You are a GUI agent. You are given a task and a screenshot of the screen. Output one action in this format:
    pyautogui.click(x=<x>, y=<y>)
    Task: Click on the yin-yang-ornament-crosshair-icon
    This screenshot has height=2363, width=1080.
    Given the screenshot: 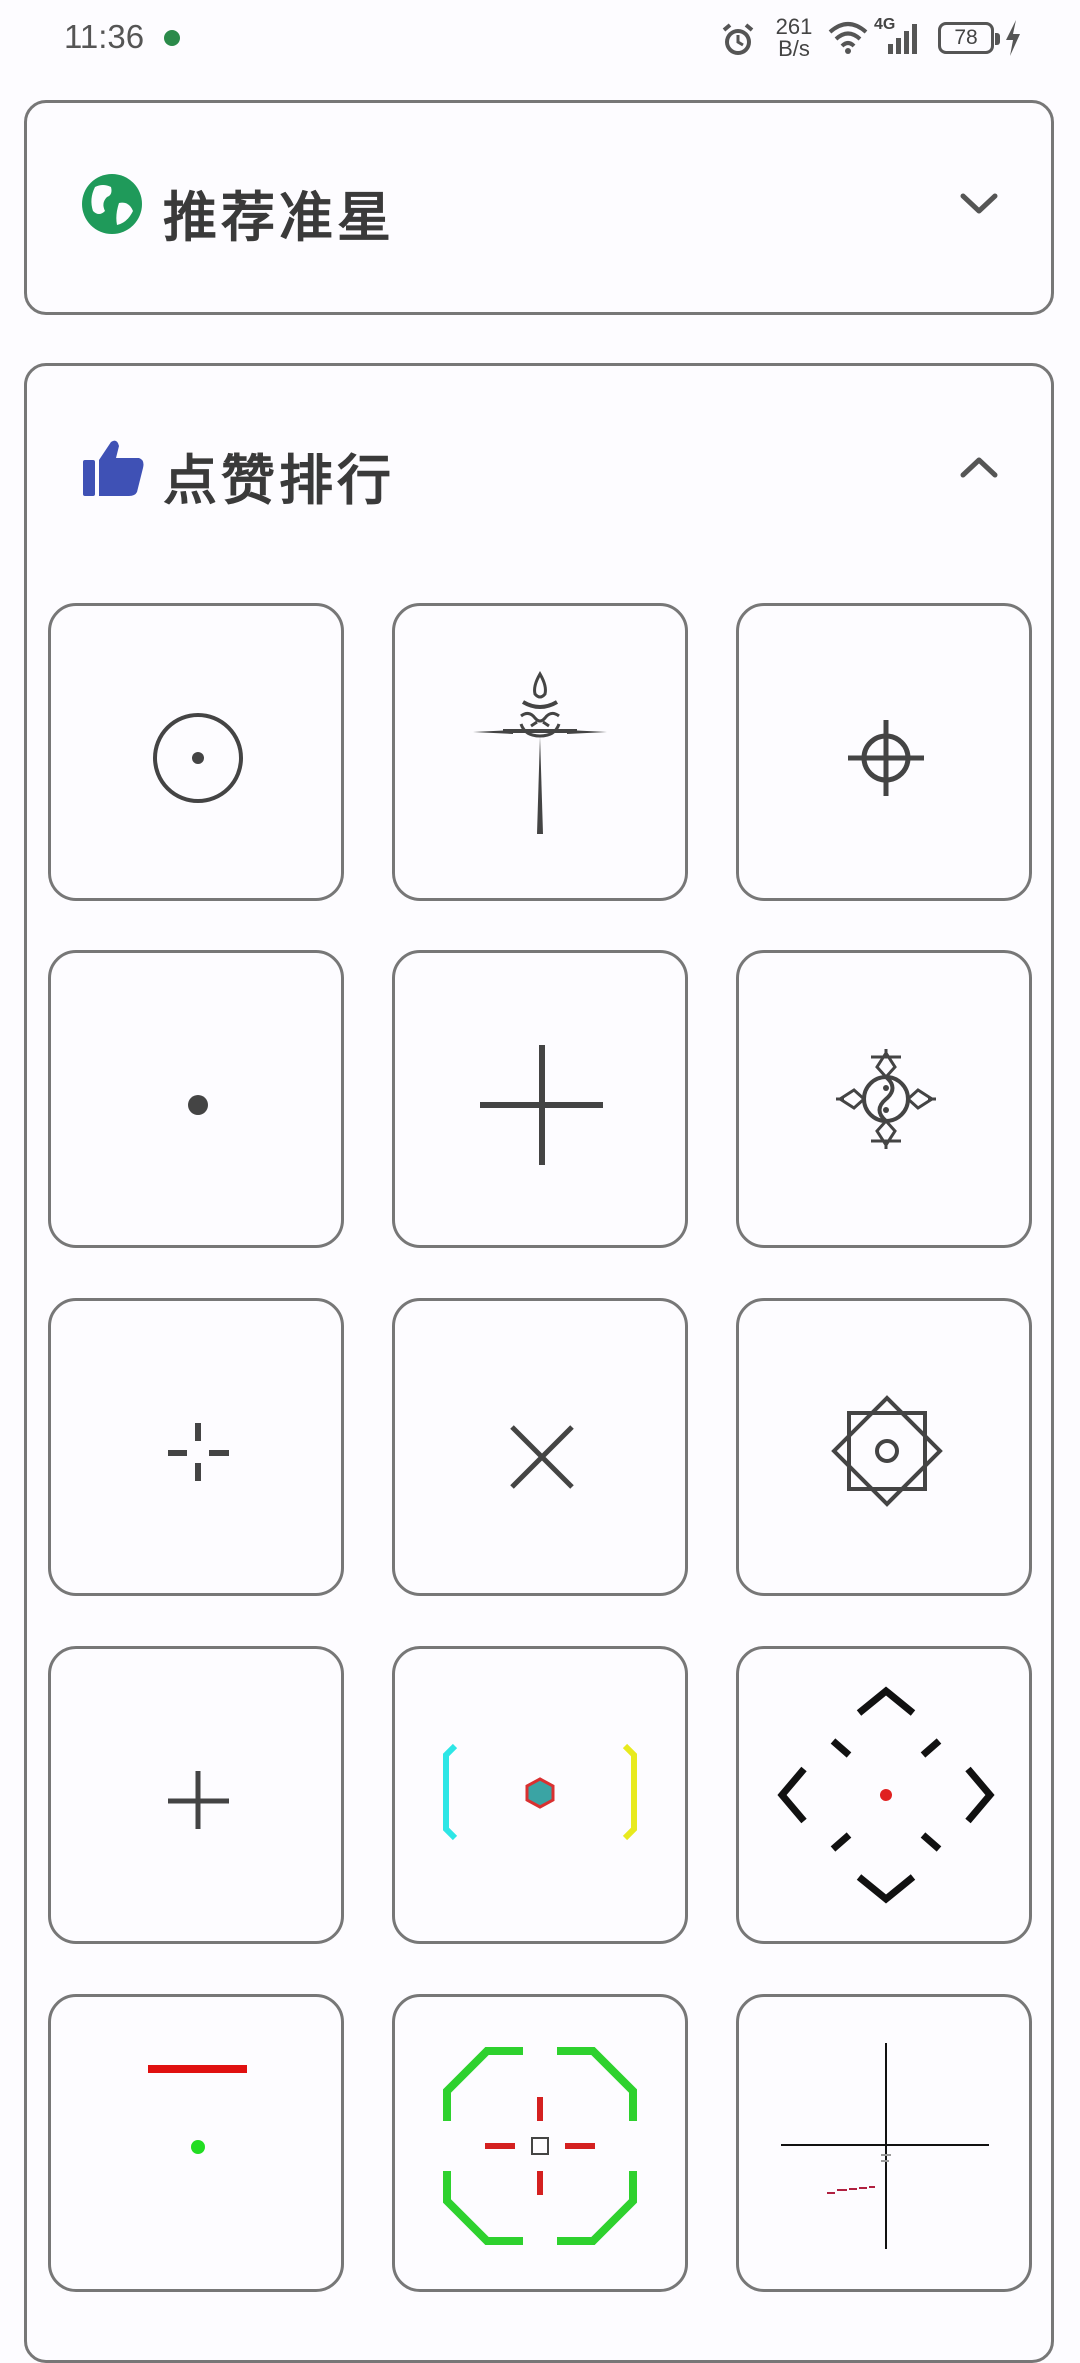 What is the action you would take?
    pyautogui.click(x=886, y=1099)
    